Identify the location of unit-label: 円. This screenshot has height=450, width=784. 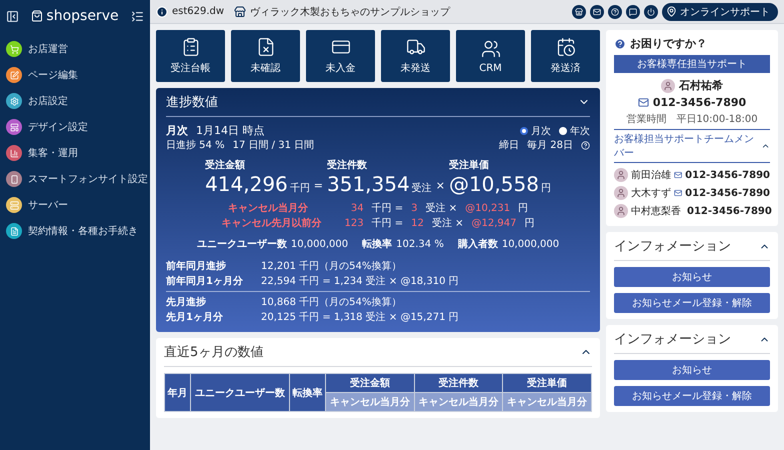
(523, 208).